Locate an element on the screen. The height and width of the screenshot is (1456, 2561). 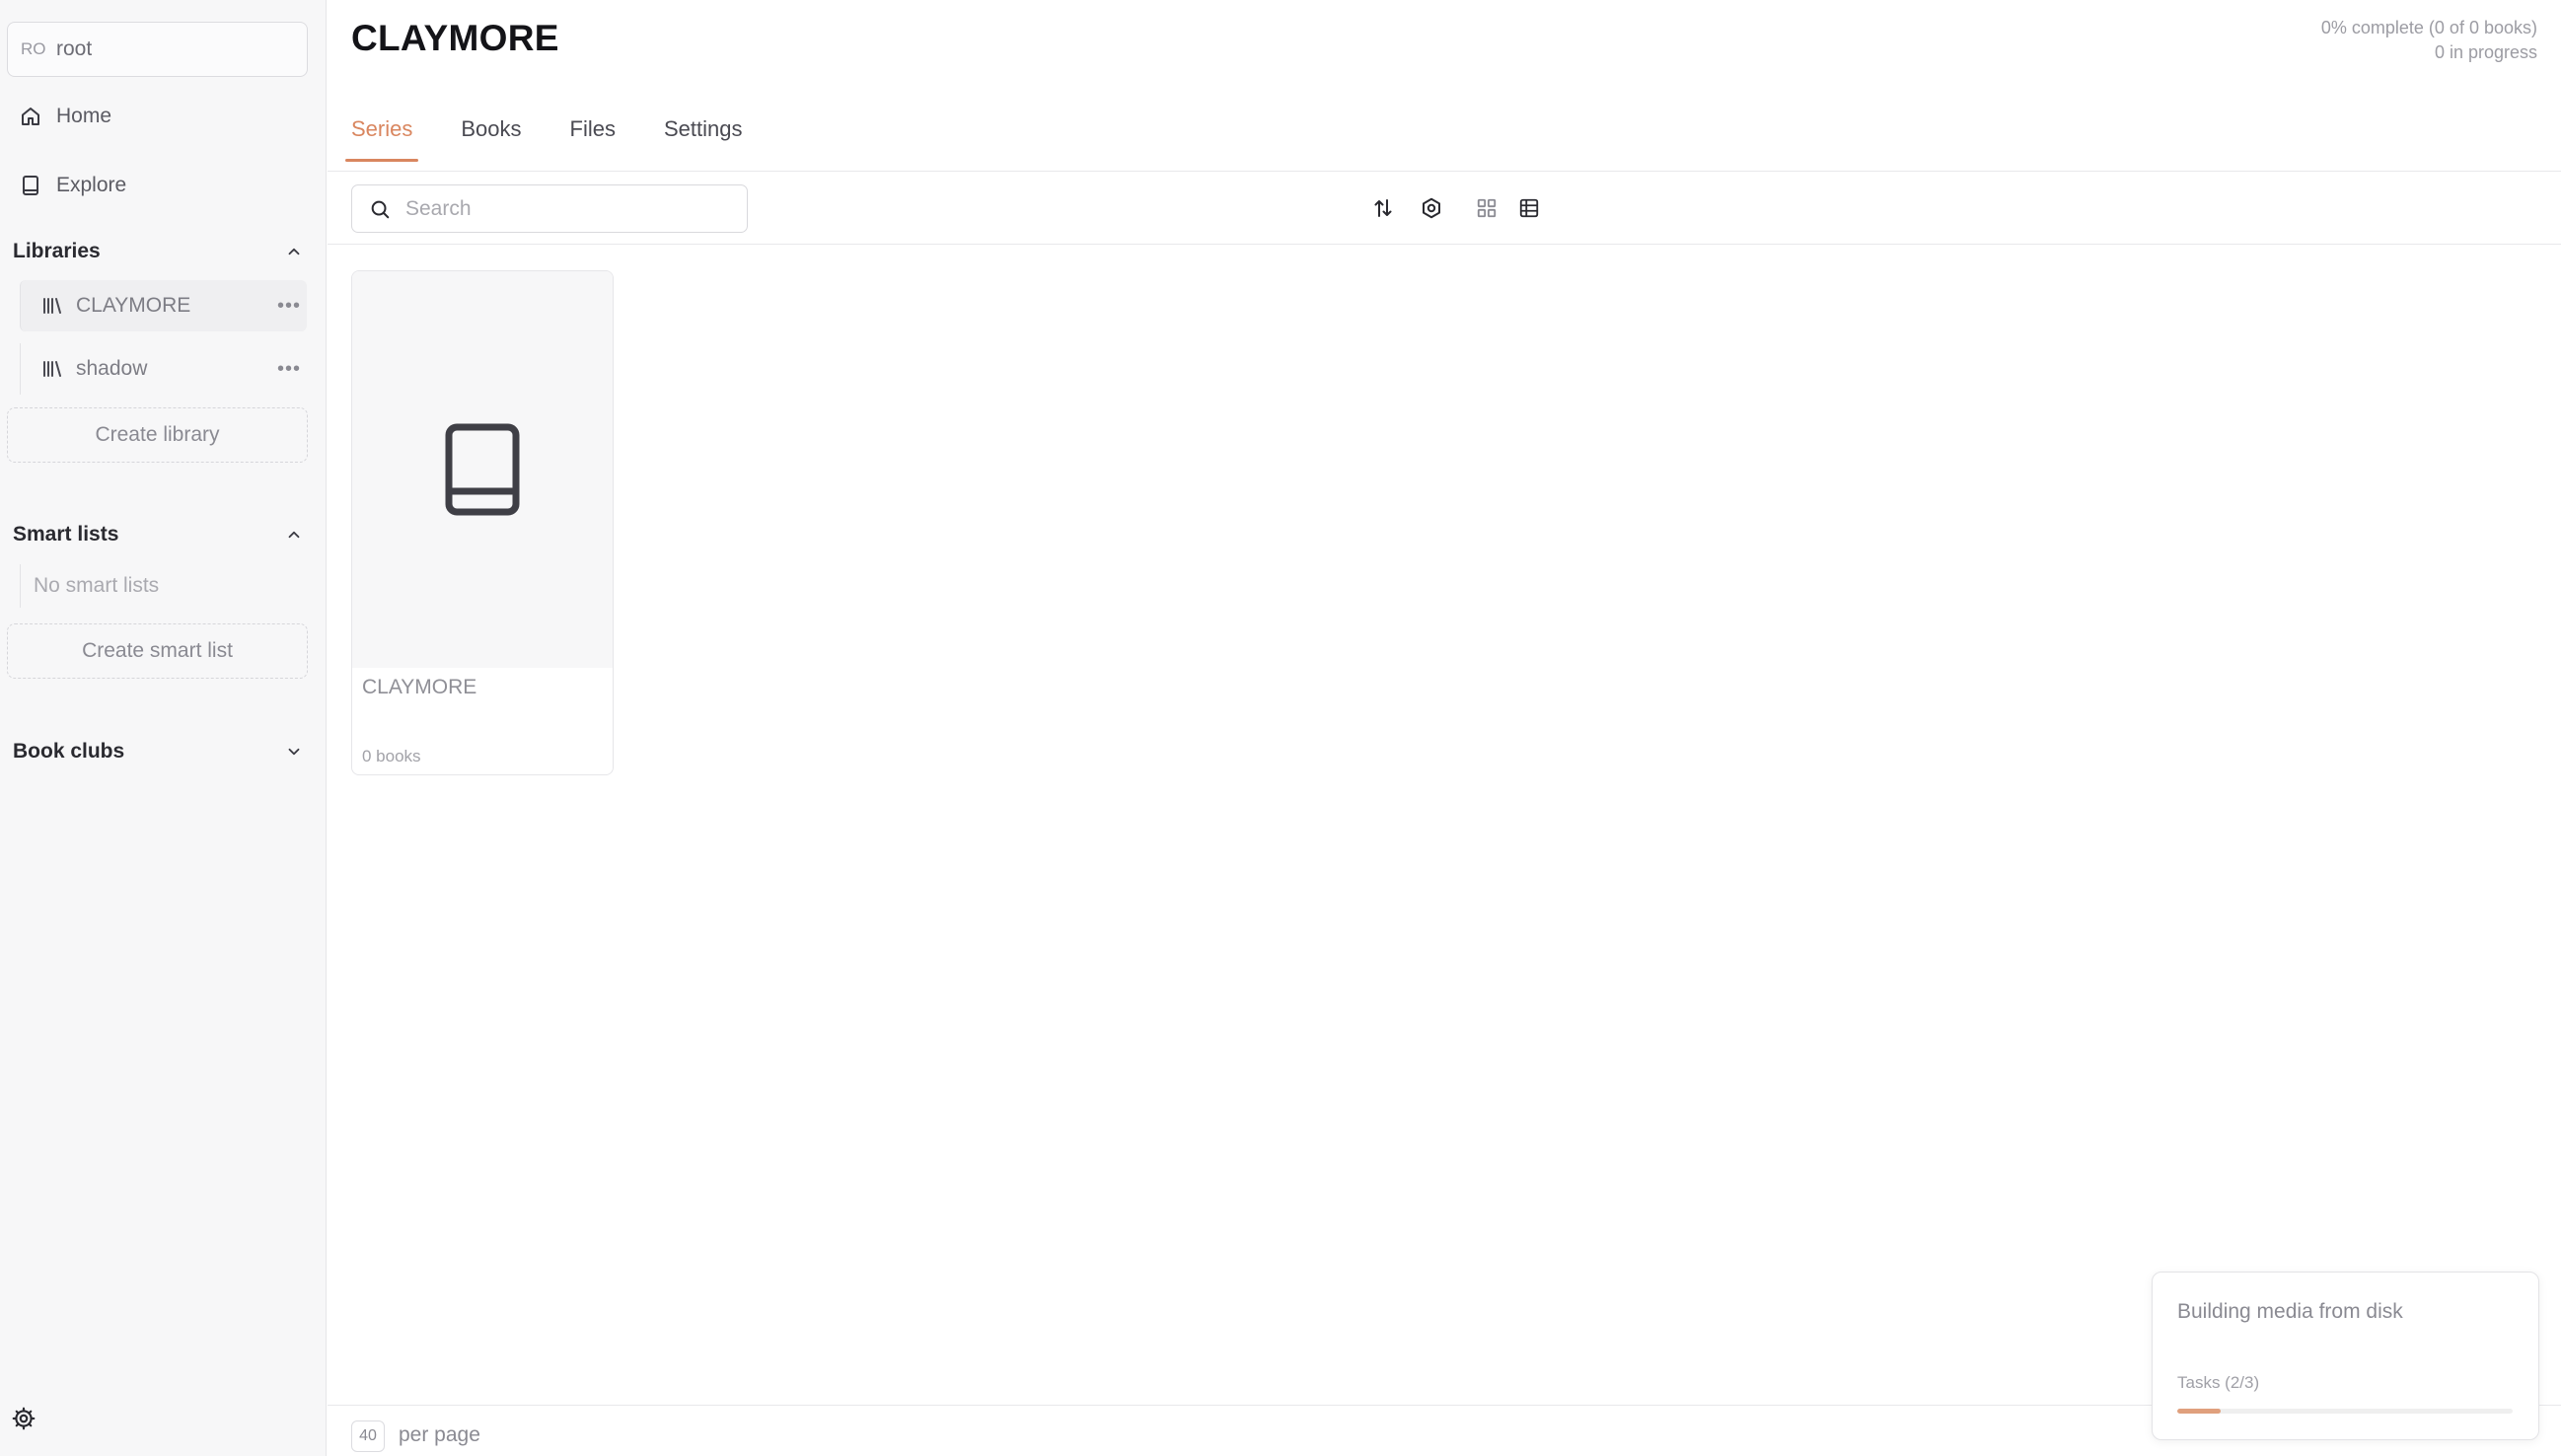
gear-icon is located at coordinates (24, 1418).